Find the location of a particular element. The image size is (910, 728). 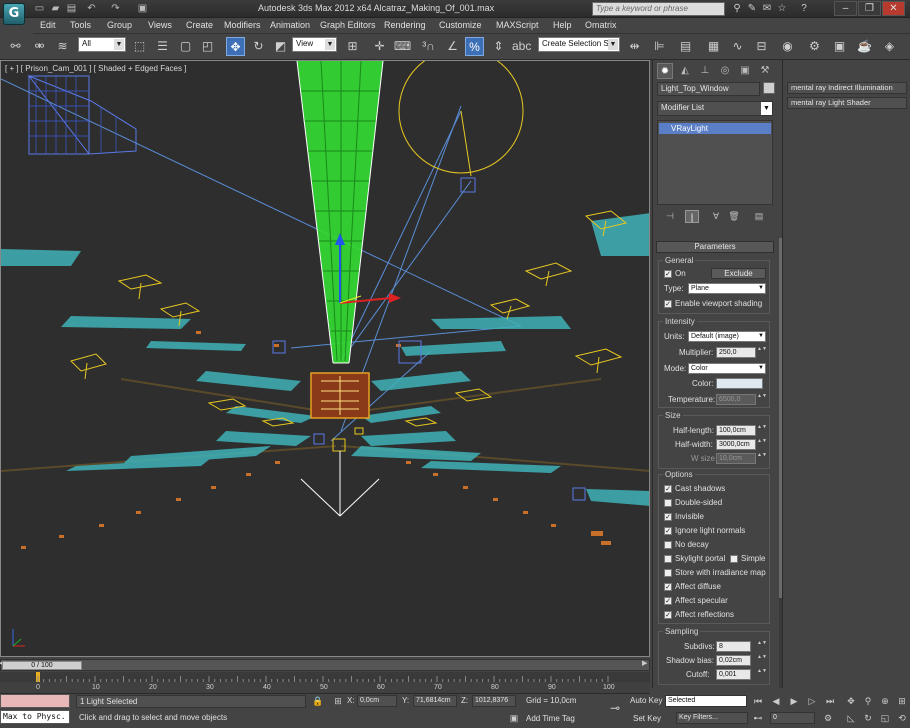

current-frame-field: 0 is located at coordinates (792, 718).